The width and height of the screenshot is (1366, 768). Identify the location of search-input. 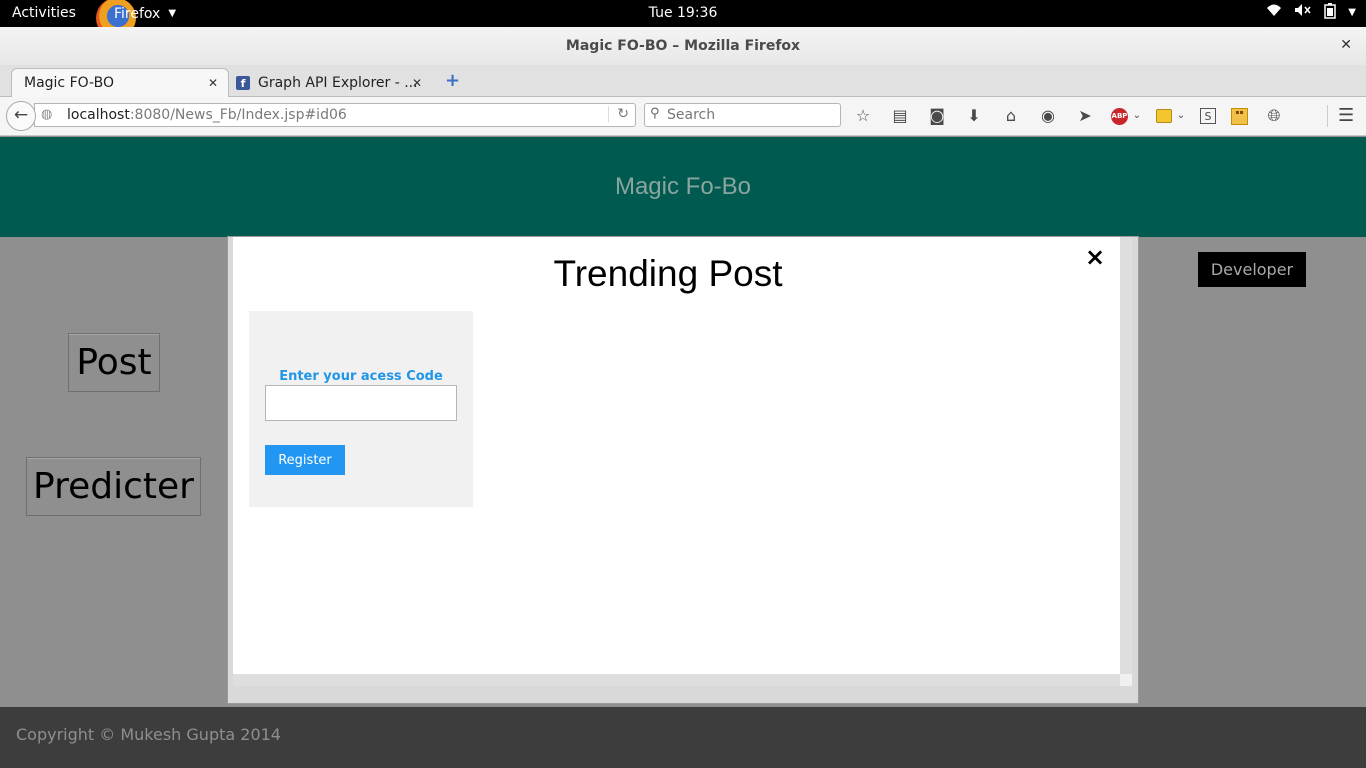
(752, 115).